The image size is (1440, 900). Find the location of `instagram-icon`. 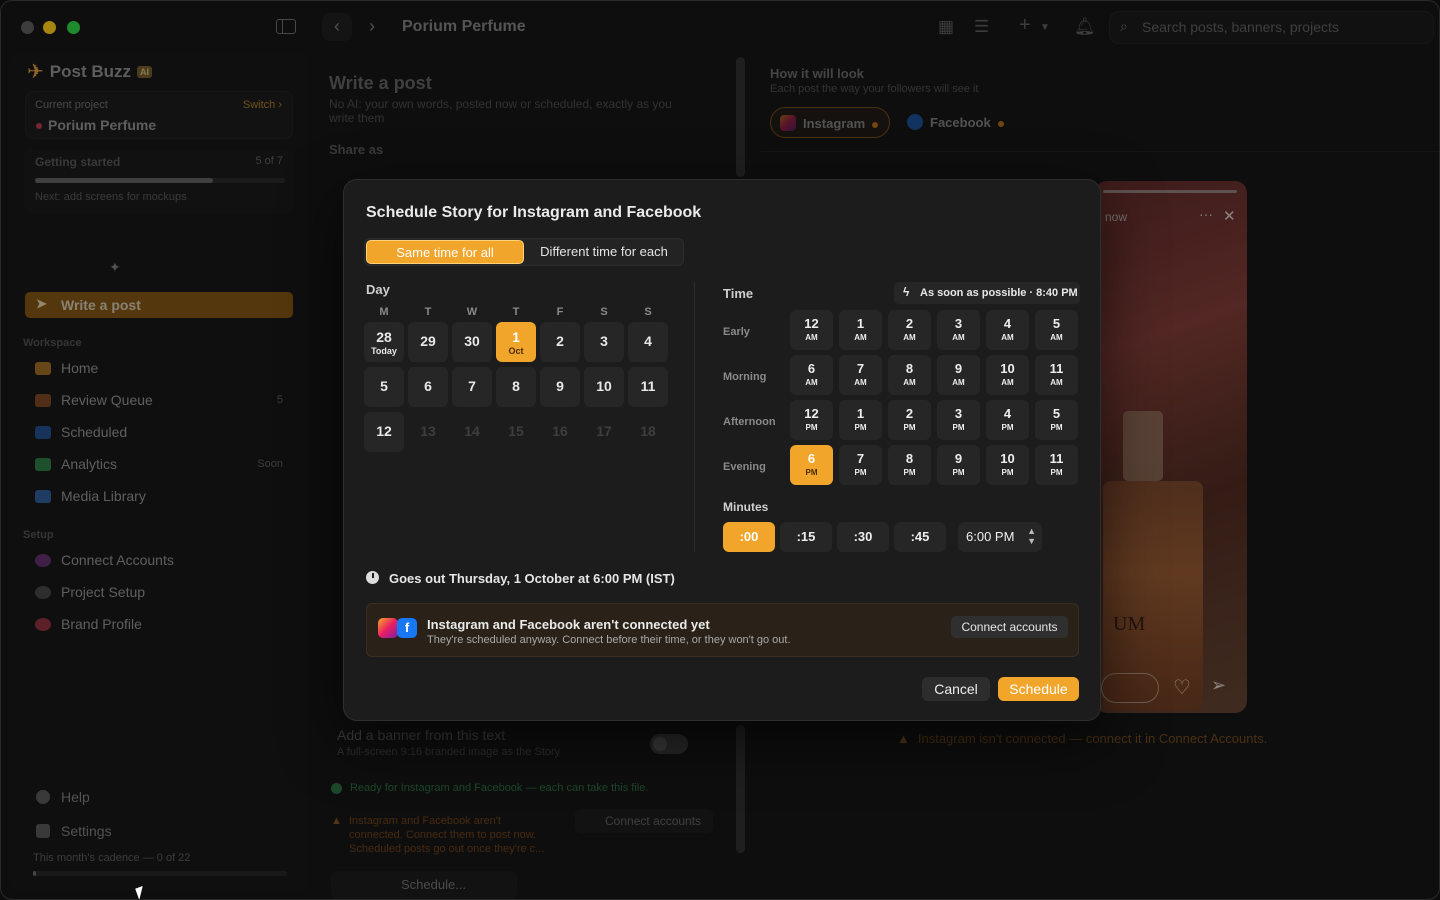

instagram-icon is located at coordinates (388, 628).